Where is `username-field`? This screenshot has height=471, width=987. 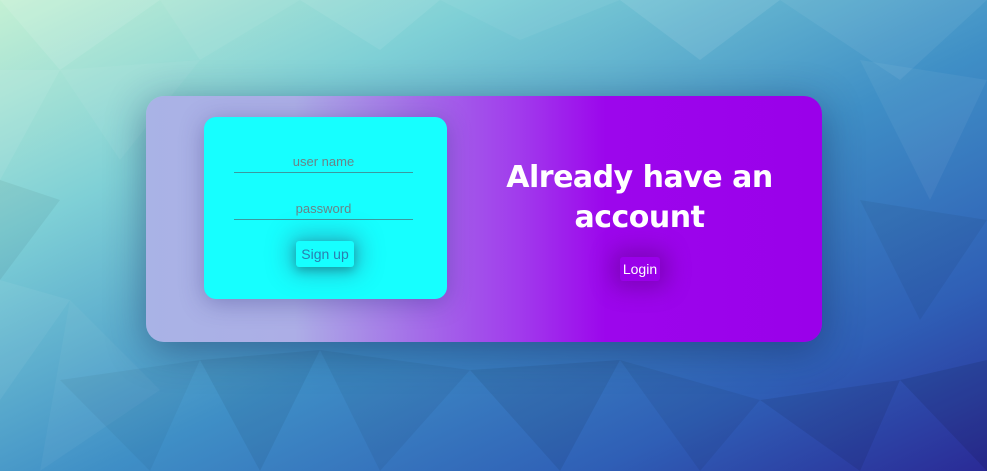
username-field is located at coordinates (323, 161).